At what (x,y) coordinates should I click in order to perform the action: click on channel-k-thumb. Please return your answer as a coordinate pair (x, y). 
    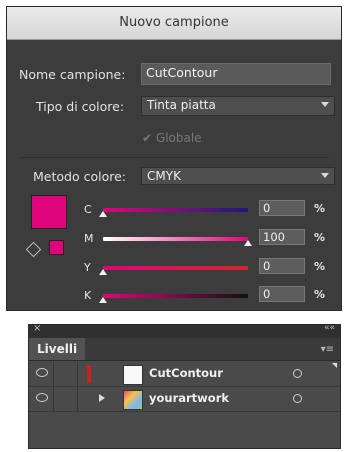
    Looking at the image, I should click on (103, 300).